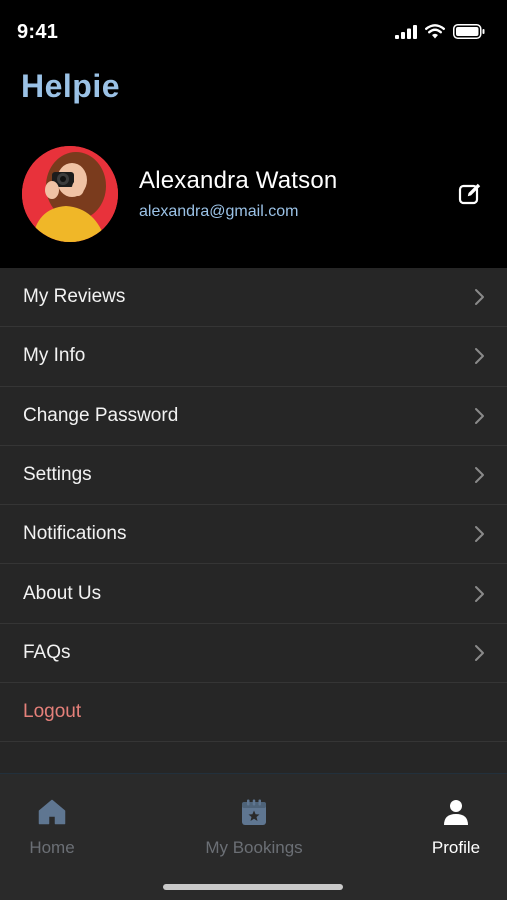  What do you see at coordinates (456, 847) in the screenshot?
I see `tab-profile-label: Profile` at bounding box center [456, 847].